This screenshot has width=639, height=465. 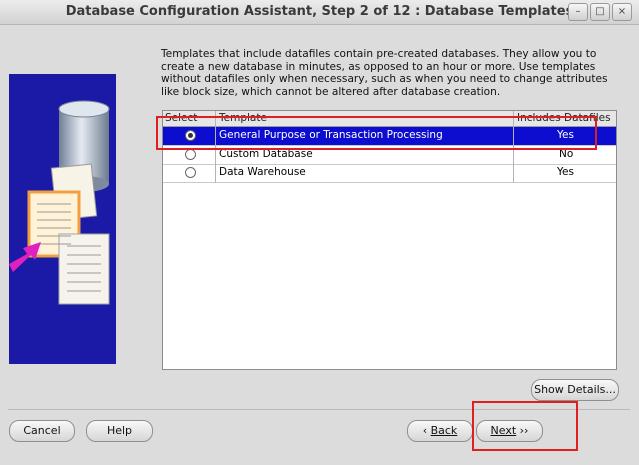 What do you see at coordinates (389, 173) in the screenshot?
I see `table-row: Data Warehouse Yes` at bounding box center [389, 173].